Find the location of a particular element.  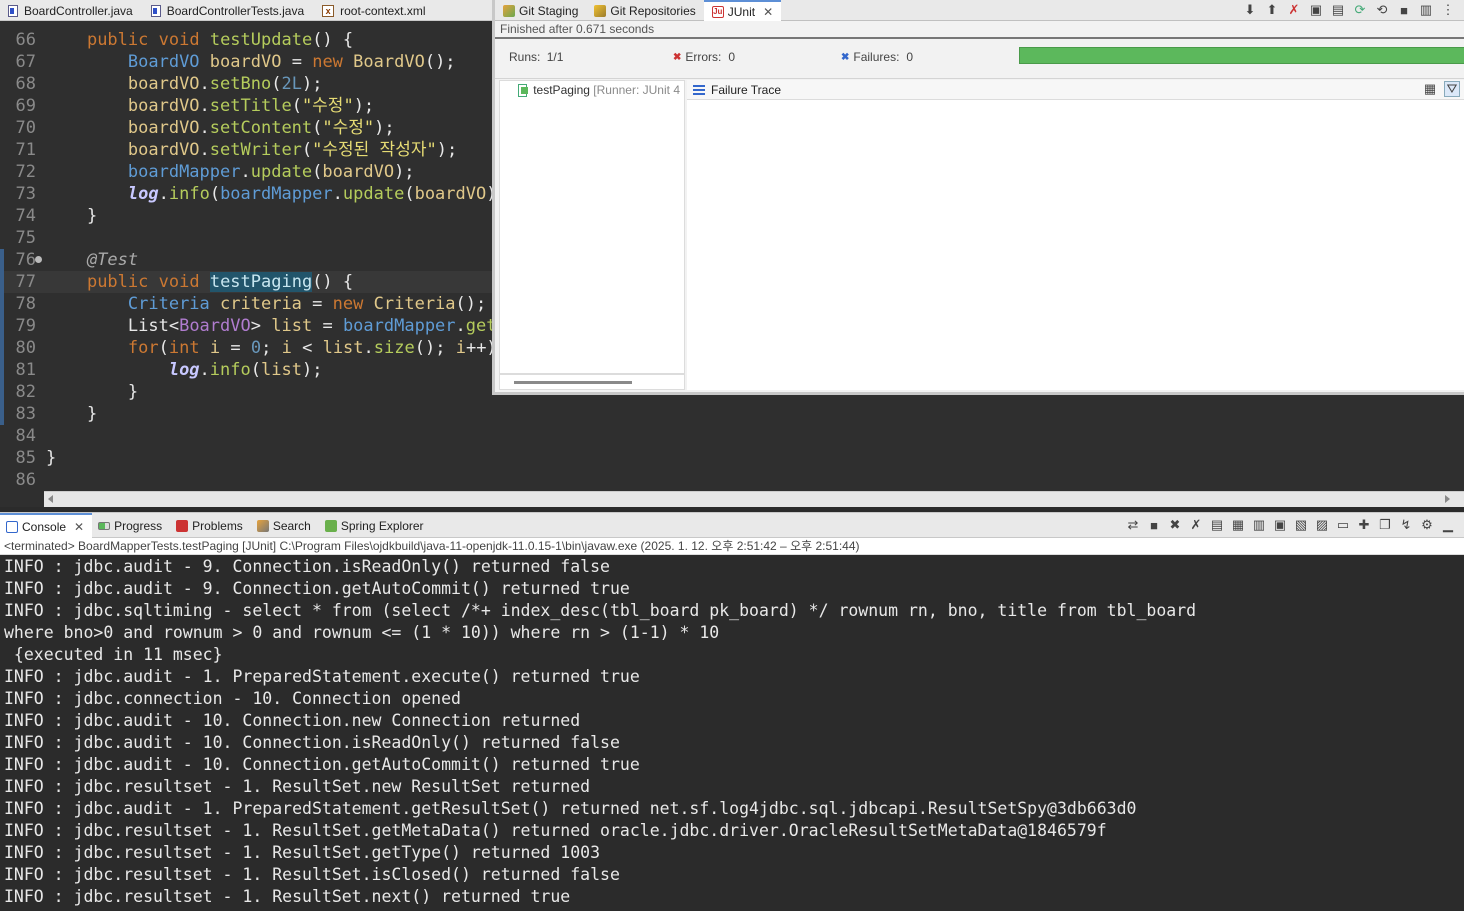

code-line: 81 log.info(list); is located at coordinates (246, 370).